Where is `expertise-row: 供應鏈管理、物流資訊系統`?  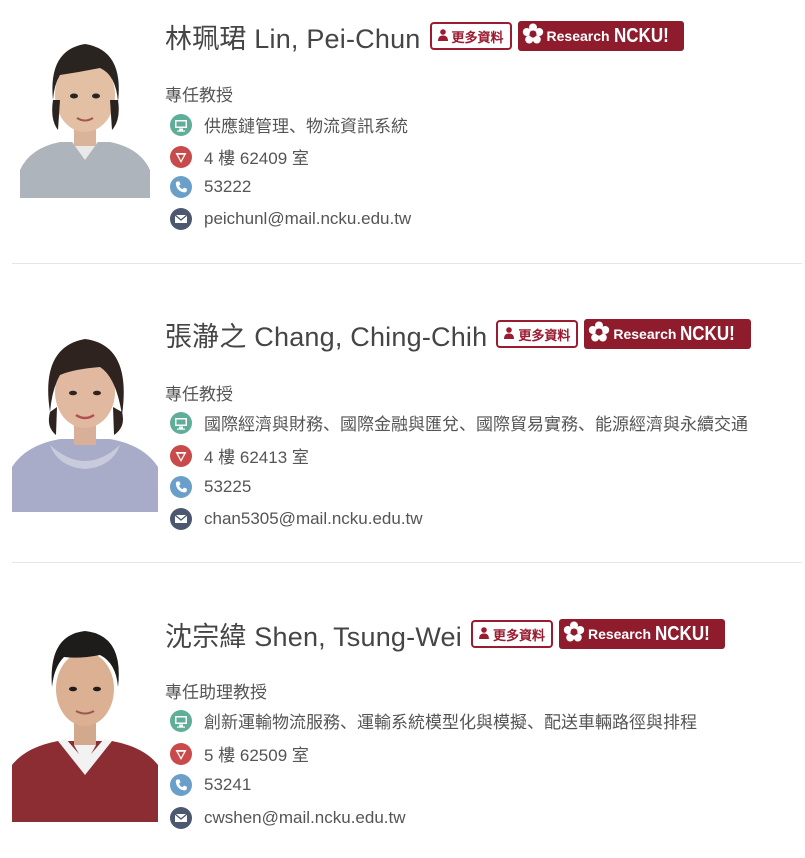 expertise-row: 供應鏈管理、物流資訊系統 is located at coordinates (289, 124).